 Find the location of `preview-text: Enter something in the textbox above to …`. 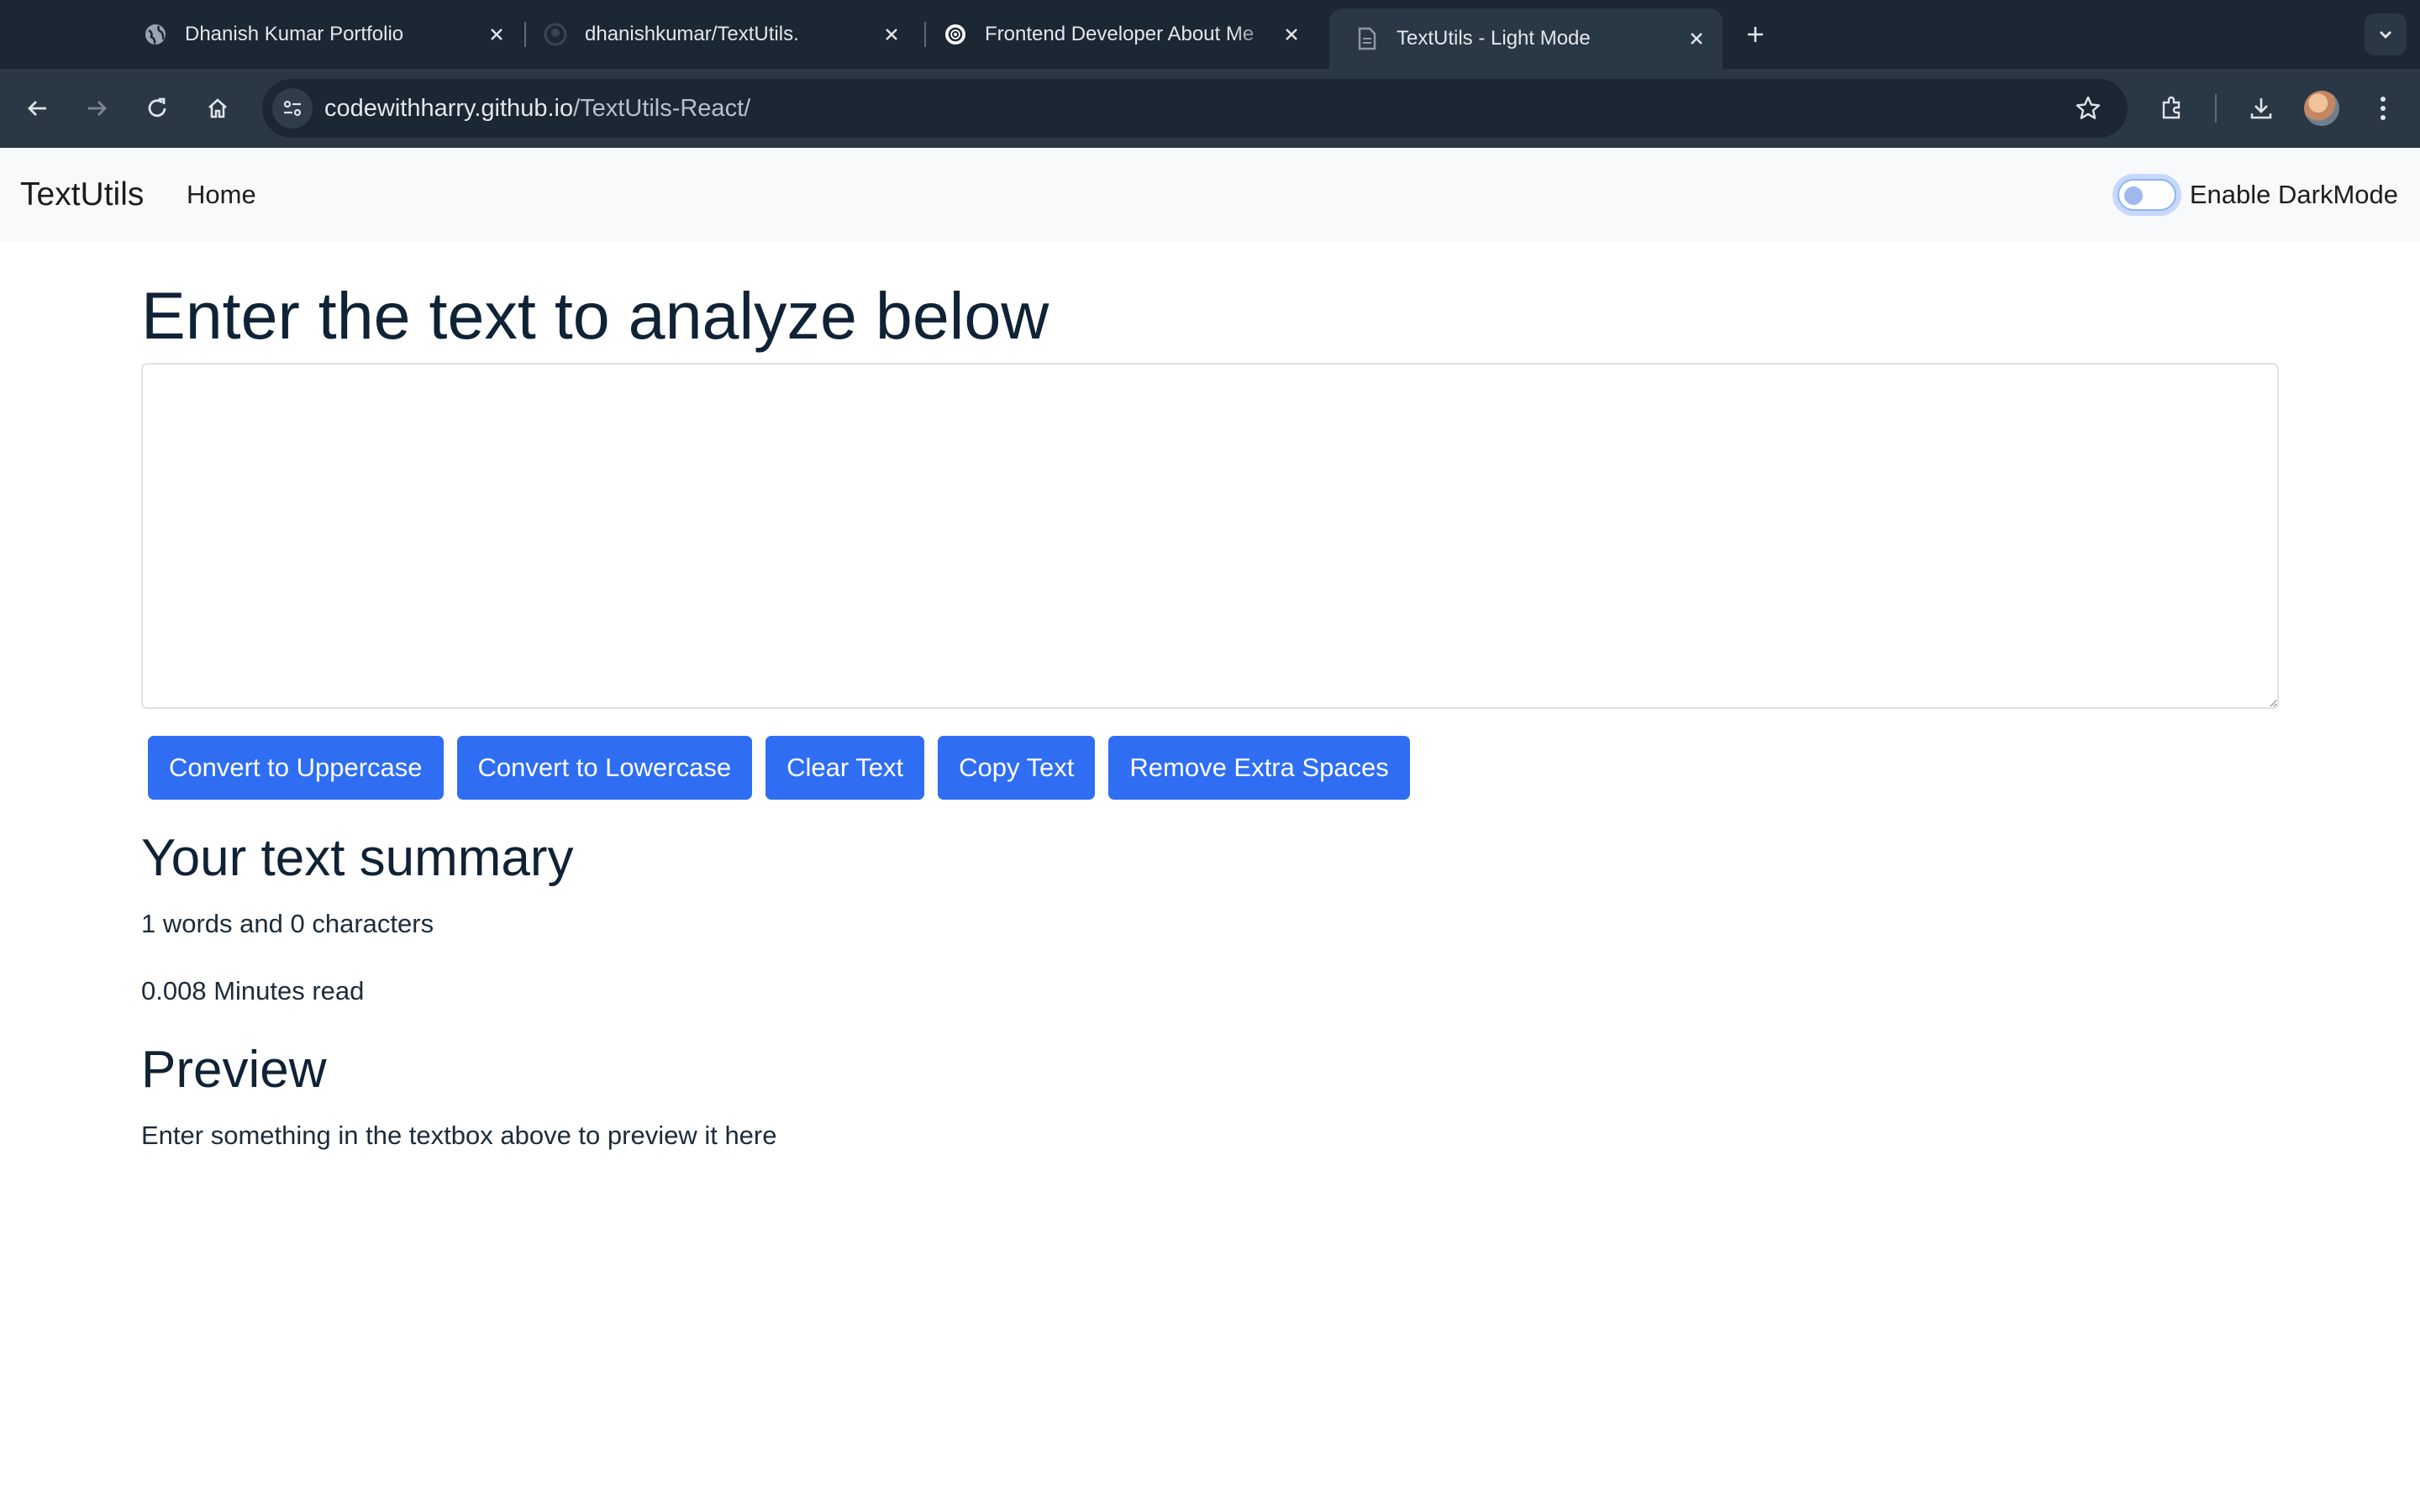

preview-text: Enter something in the textbox above to … is located at coordinates (459, 1135).